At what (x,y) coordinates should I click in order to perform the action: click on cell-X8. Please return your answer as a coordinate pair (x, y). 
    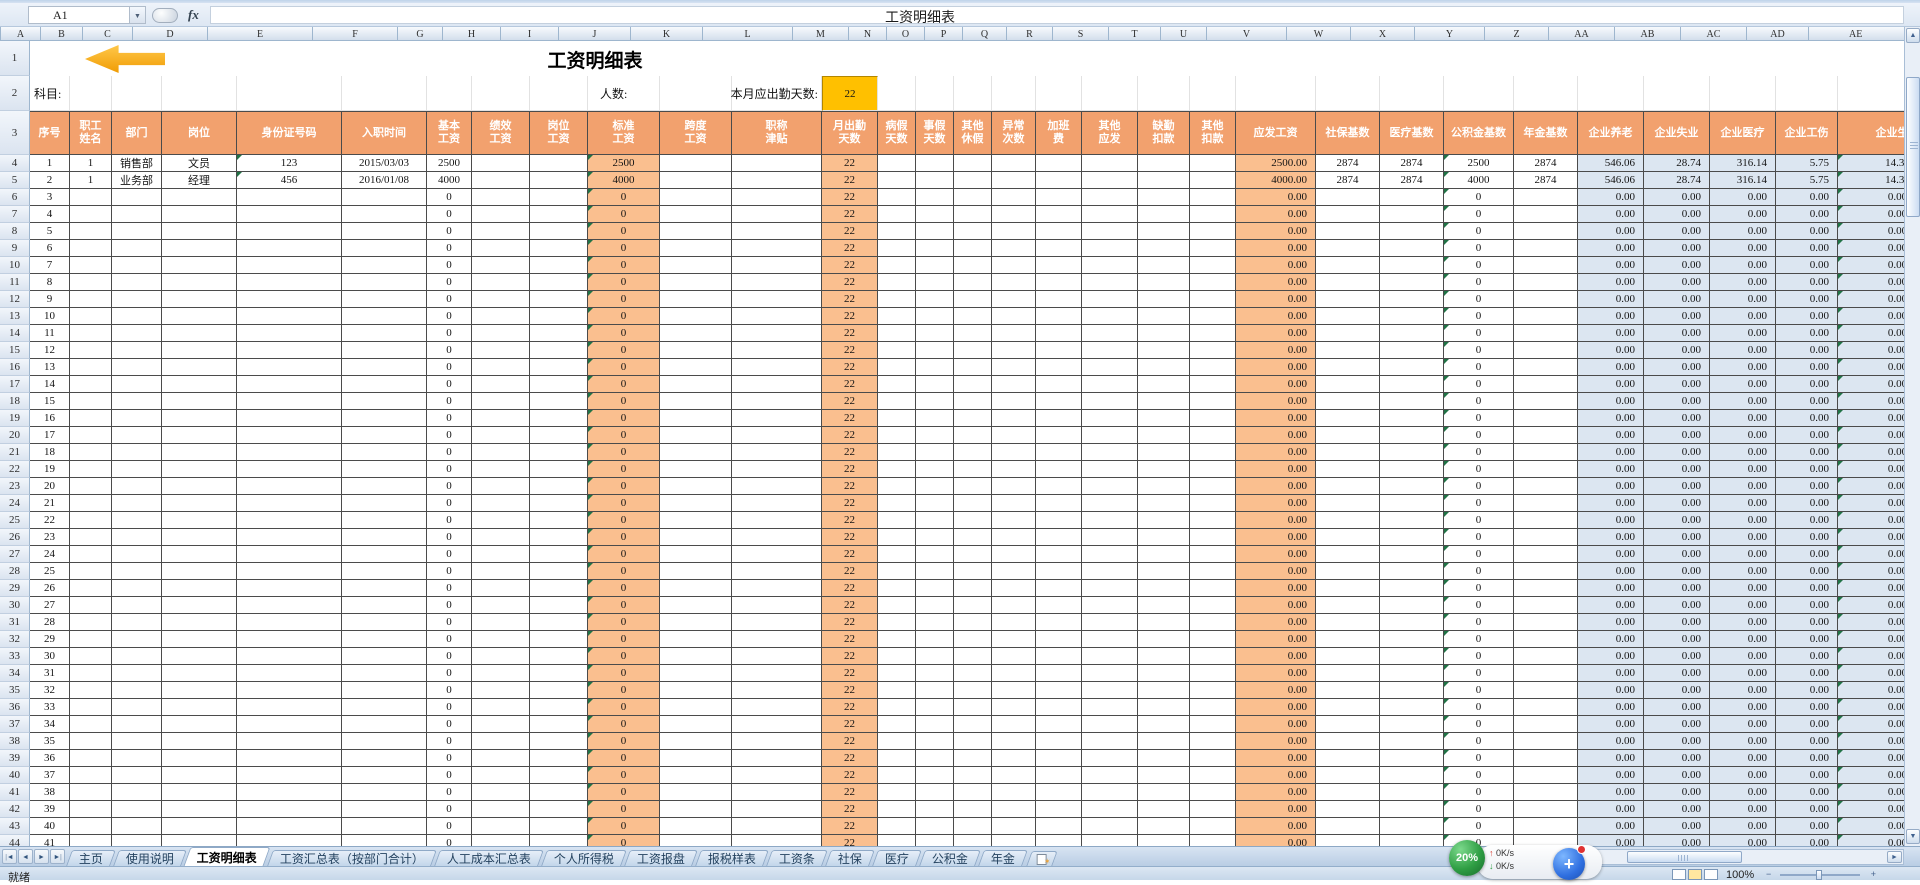
    Looking at the image, I should click on (1412, 231).